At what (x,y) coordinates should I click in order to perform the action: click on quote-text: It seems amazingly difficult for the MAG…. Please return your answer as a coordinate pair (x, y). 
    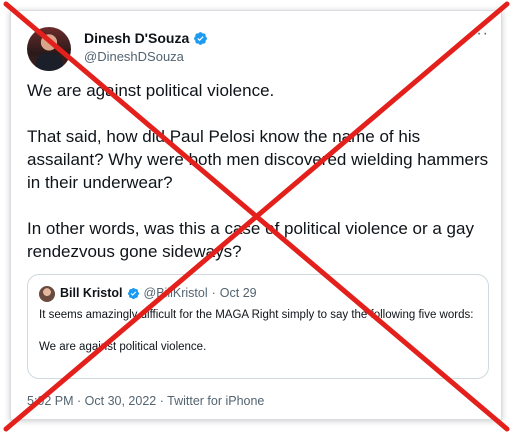
    Looking at the image, I should click on (259, 339).